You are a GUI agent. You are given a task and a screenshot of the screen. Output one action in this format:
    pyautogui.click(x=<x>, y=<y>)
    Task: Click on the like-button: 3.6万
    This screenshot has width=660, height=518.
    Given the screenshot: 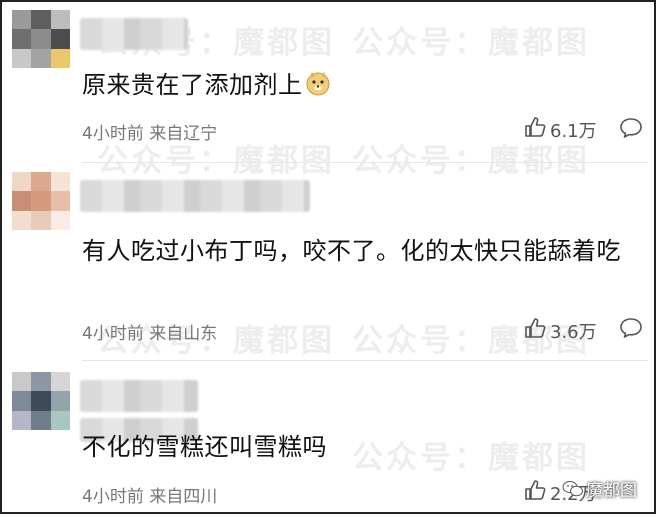 What is the action you would take?
    pyautogui.click(x=560, y=330)
    